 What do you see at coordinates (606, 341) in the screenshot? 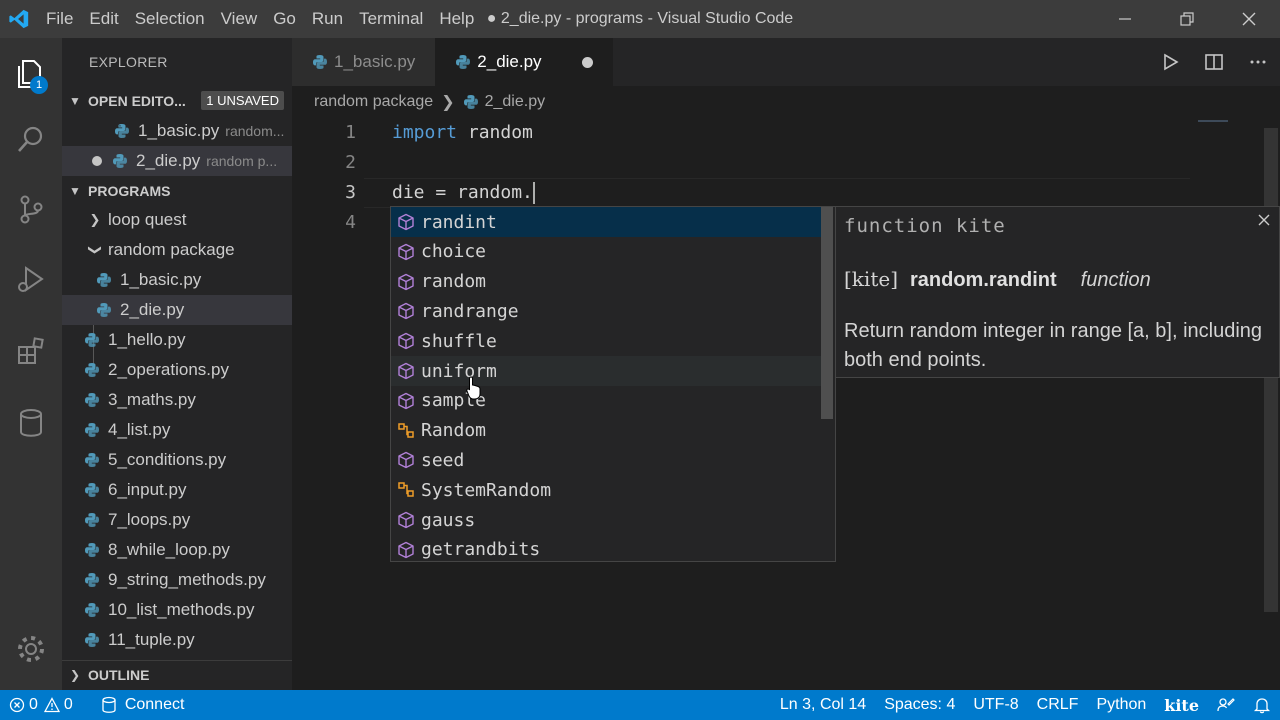
I see `suggestion-item: shuffle` at bounding box center [606, 341].